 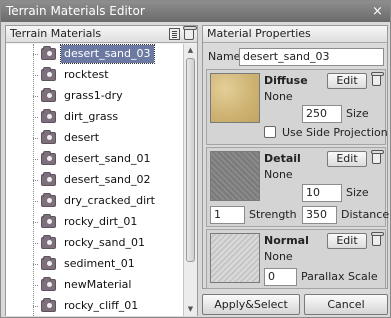 What do you see at coordinates (91, 116) in the screenshot?
I see `tree-item-label: dirt_grass` at bounding box center [91, 116].